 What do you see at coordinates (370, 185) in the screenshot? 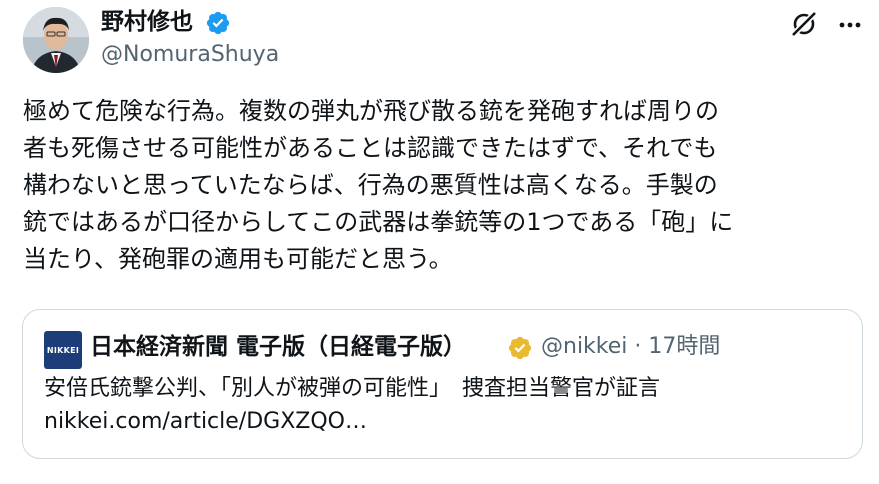
I see `tweet-text-line: 構わないと思っていたならば、行為の悪質性は高くなる。手製の` at bounding box center [370, 185].